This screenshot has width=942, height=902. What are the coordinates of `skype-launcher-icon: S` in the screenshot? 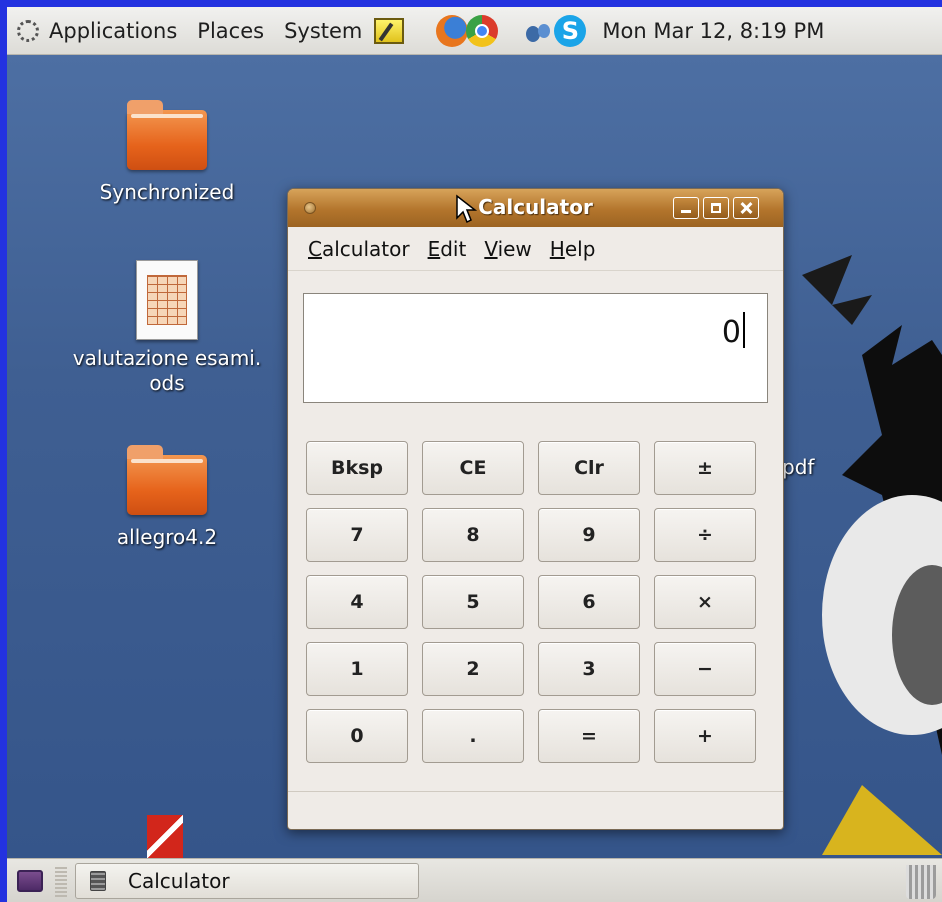 It's located at (570, 30).